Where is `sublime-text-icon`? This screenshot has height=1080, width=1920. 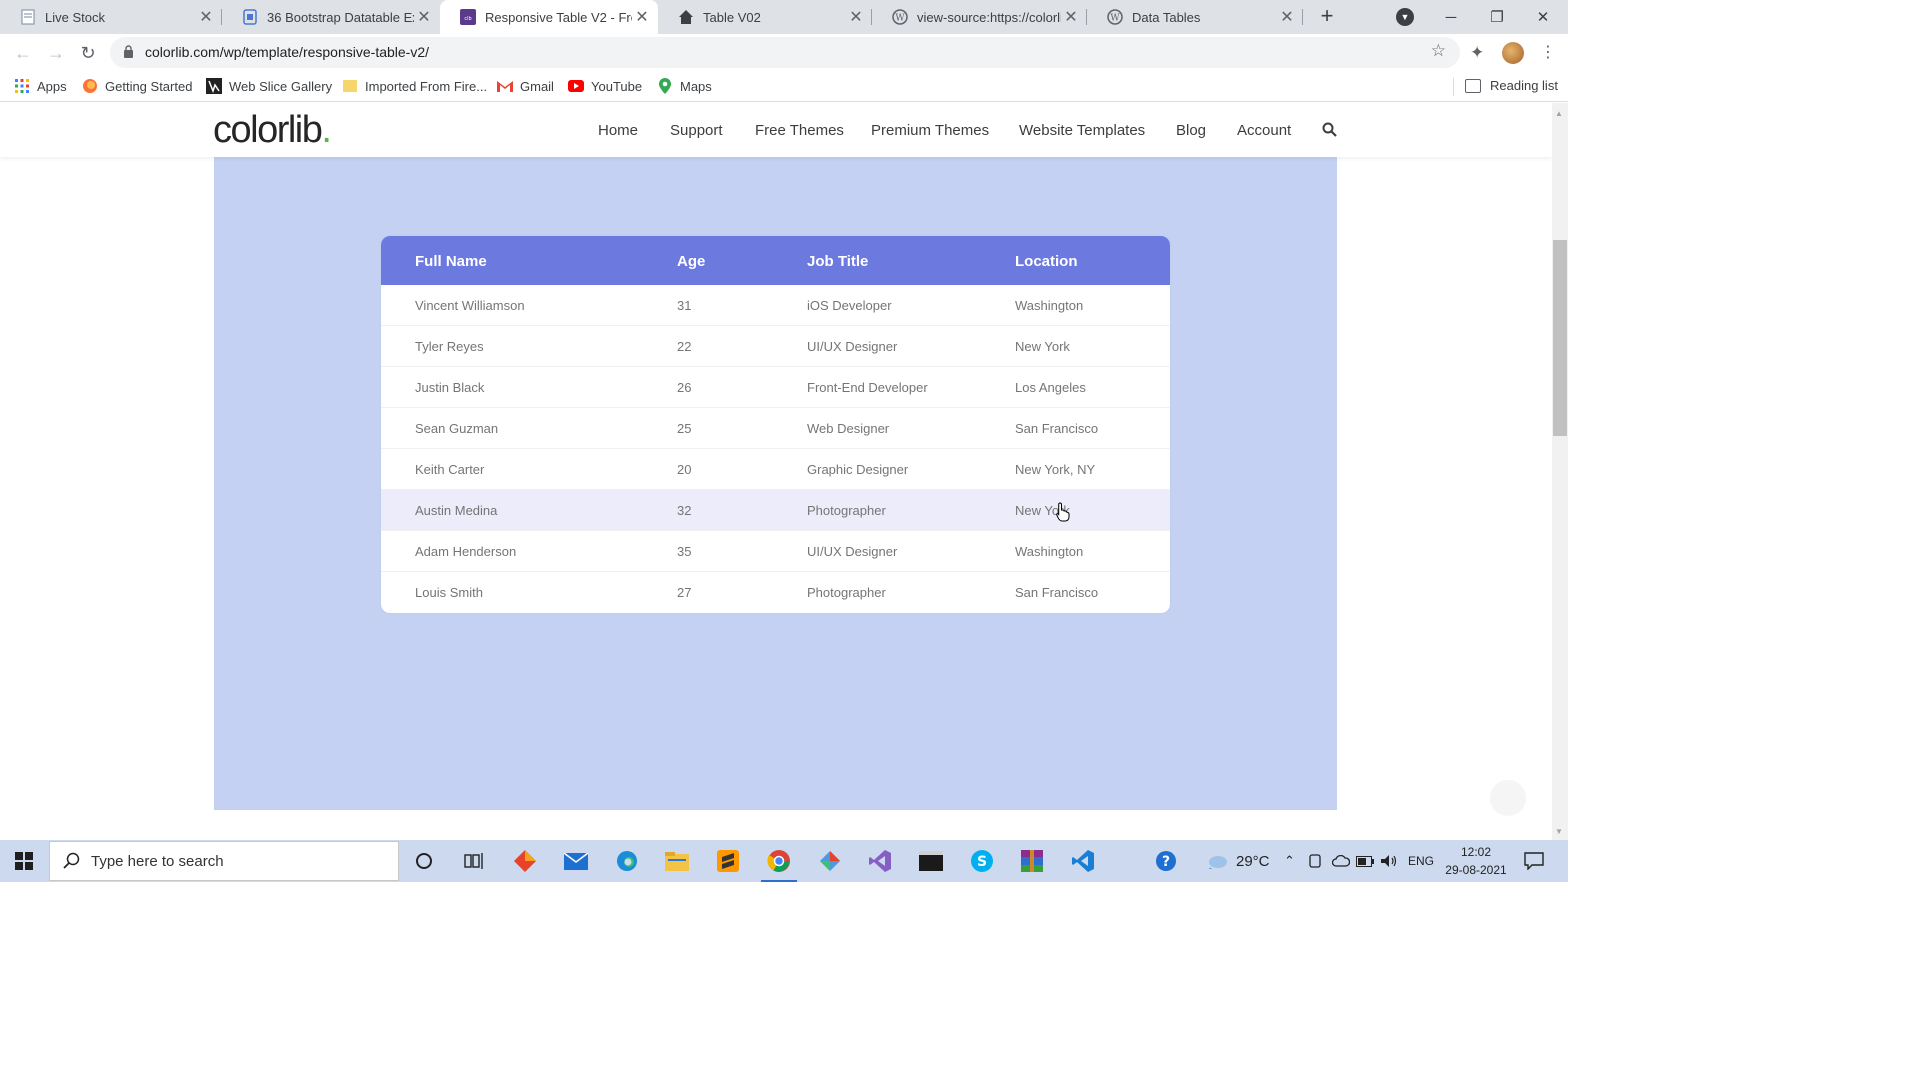
sublime-text-icon is located at coordinates (728, 861).